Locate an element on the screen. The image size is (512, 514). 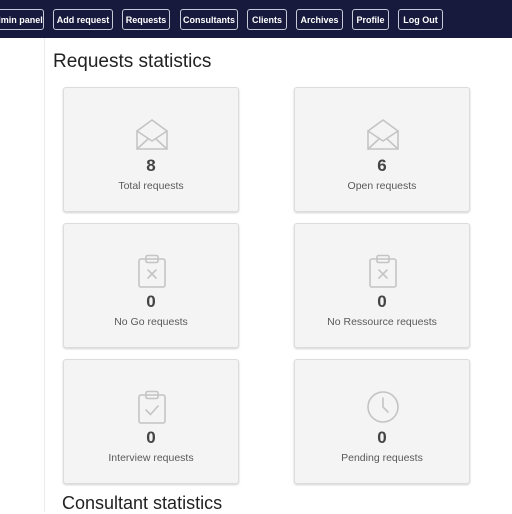
stat-card-total-requests: 8 Total requests is located at coordinates (151, 149).